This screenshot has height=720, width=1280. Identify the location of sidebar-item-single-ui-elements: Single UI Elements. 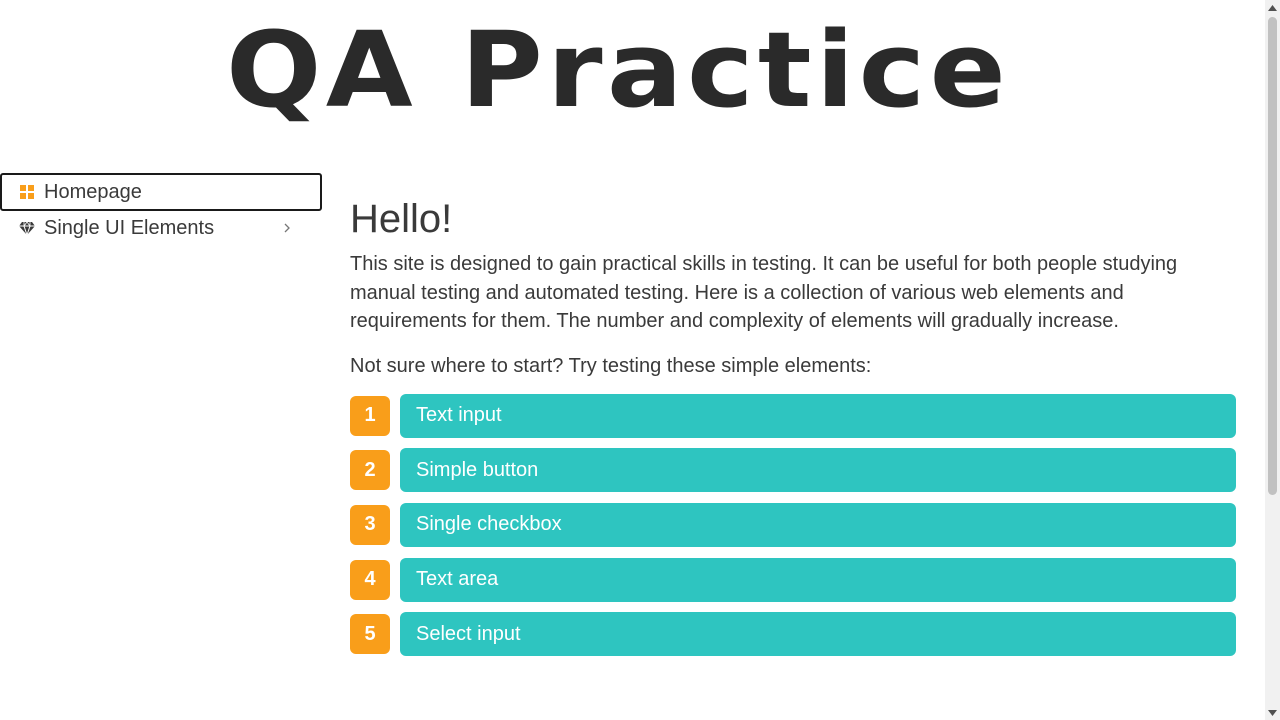
(161, 228).